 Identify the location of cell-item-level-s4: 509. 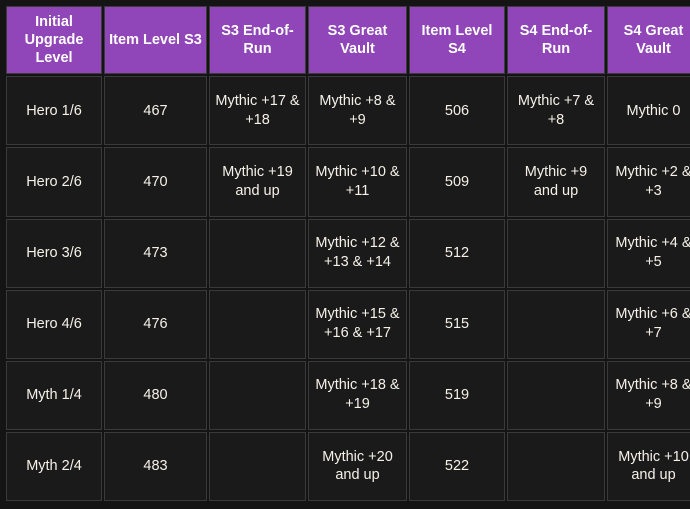
(457, 182).